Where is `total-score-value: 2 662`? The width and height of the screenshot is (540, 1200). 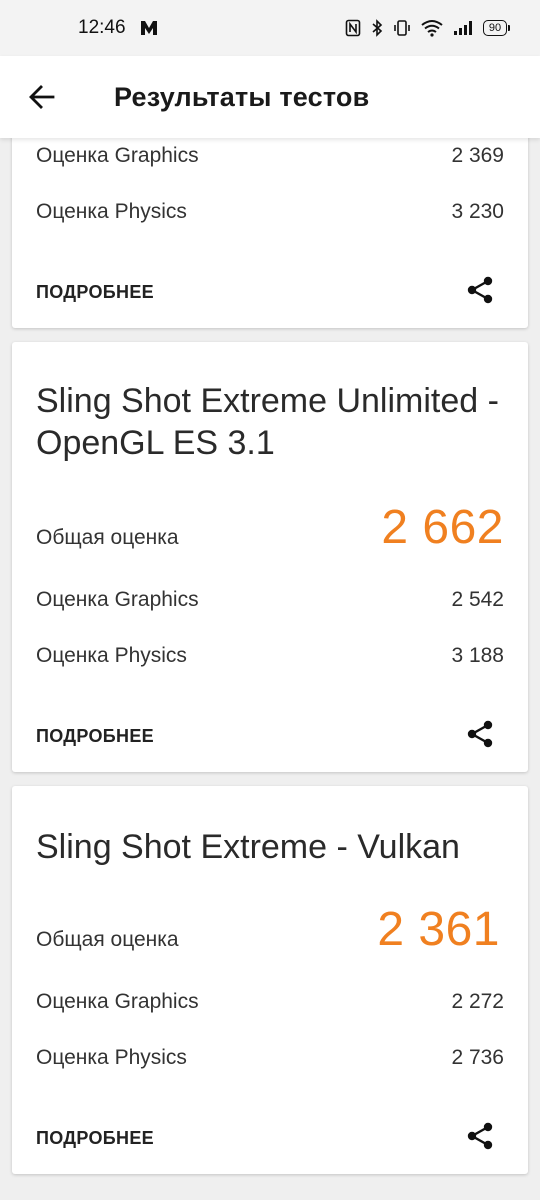 total-score-value: 2 662 is located at coordinates (442, 527).